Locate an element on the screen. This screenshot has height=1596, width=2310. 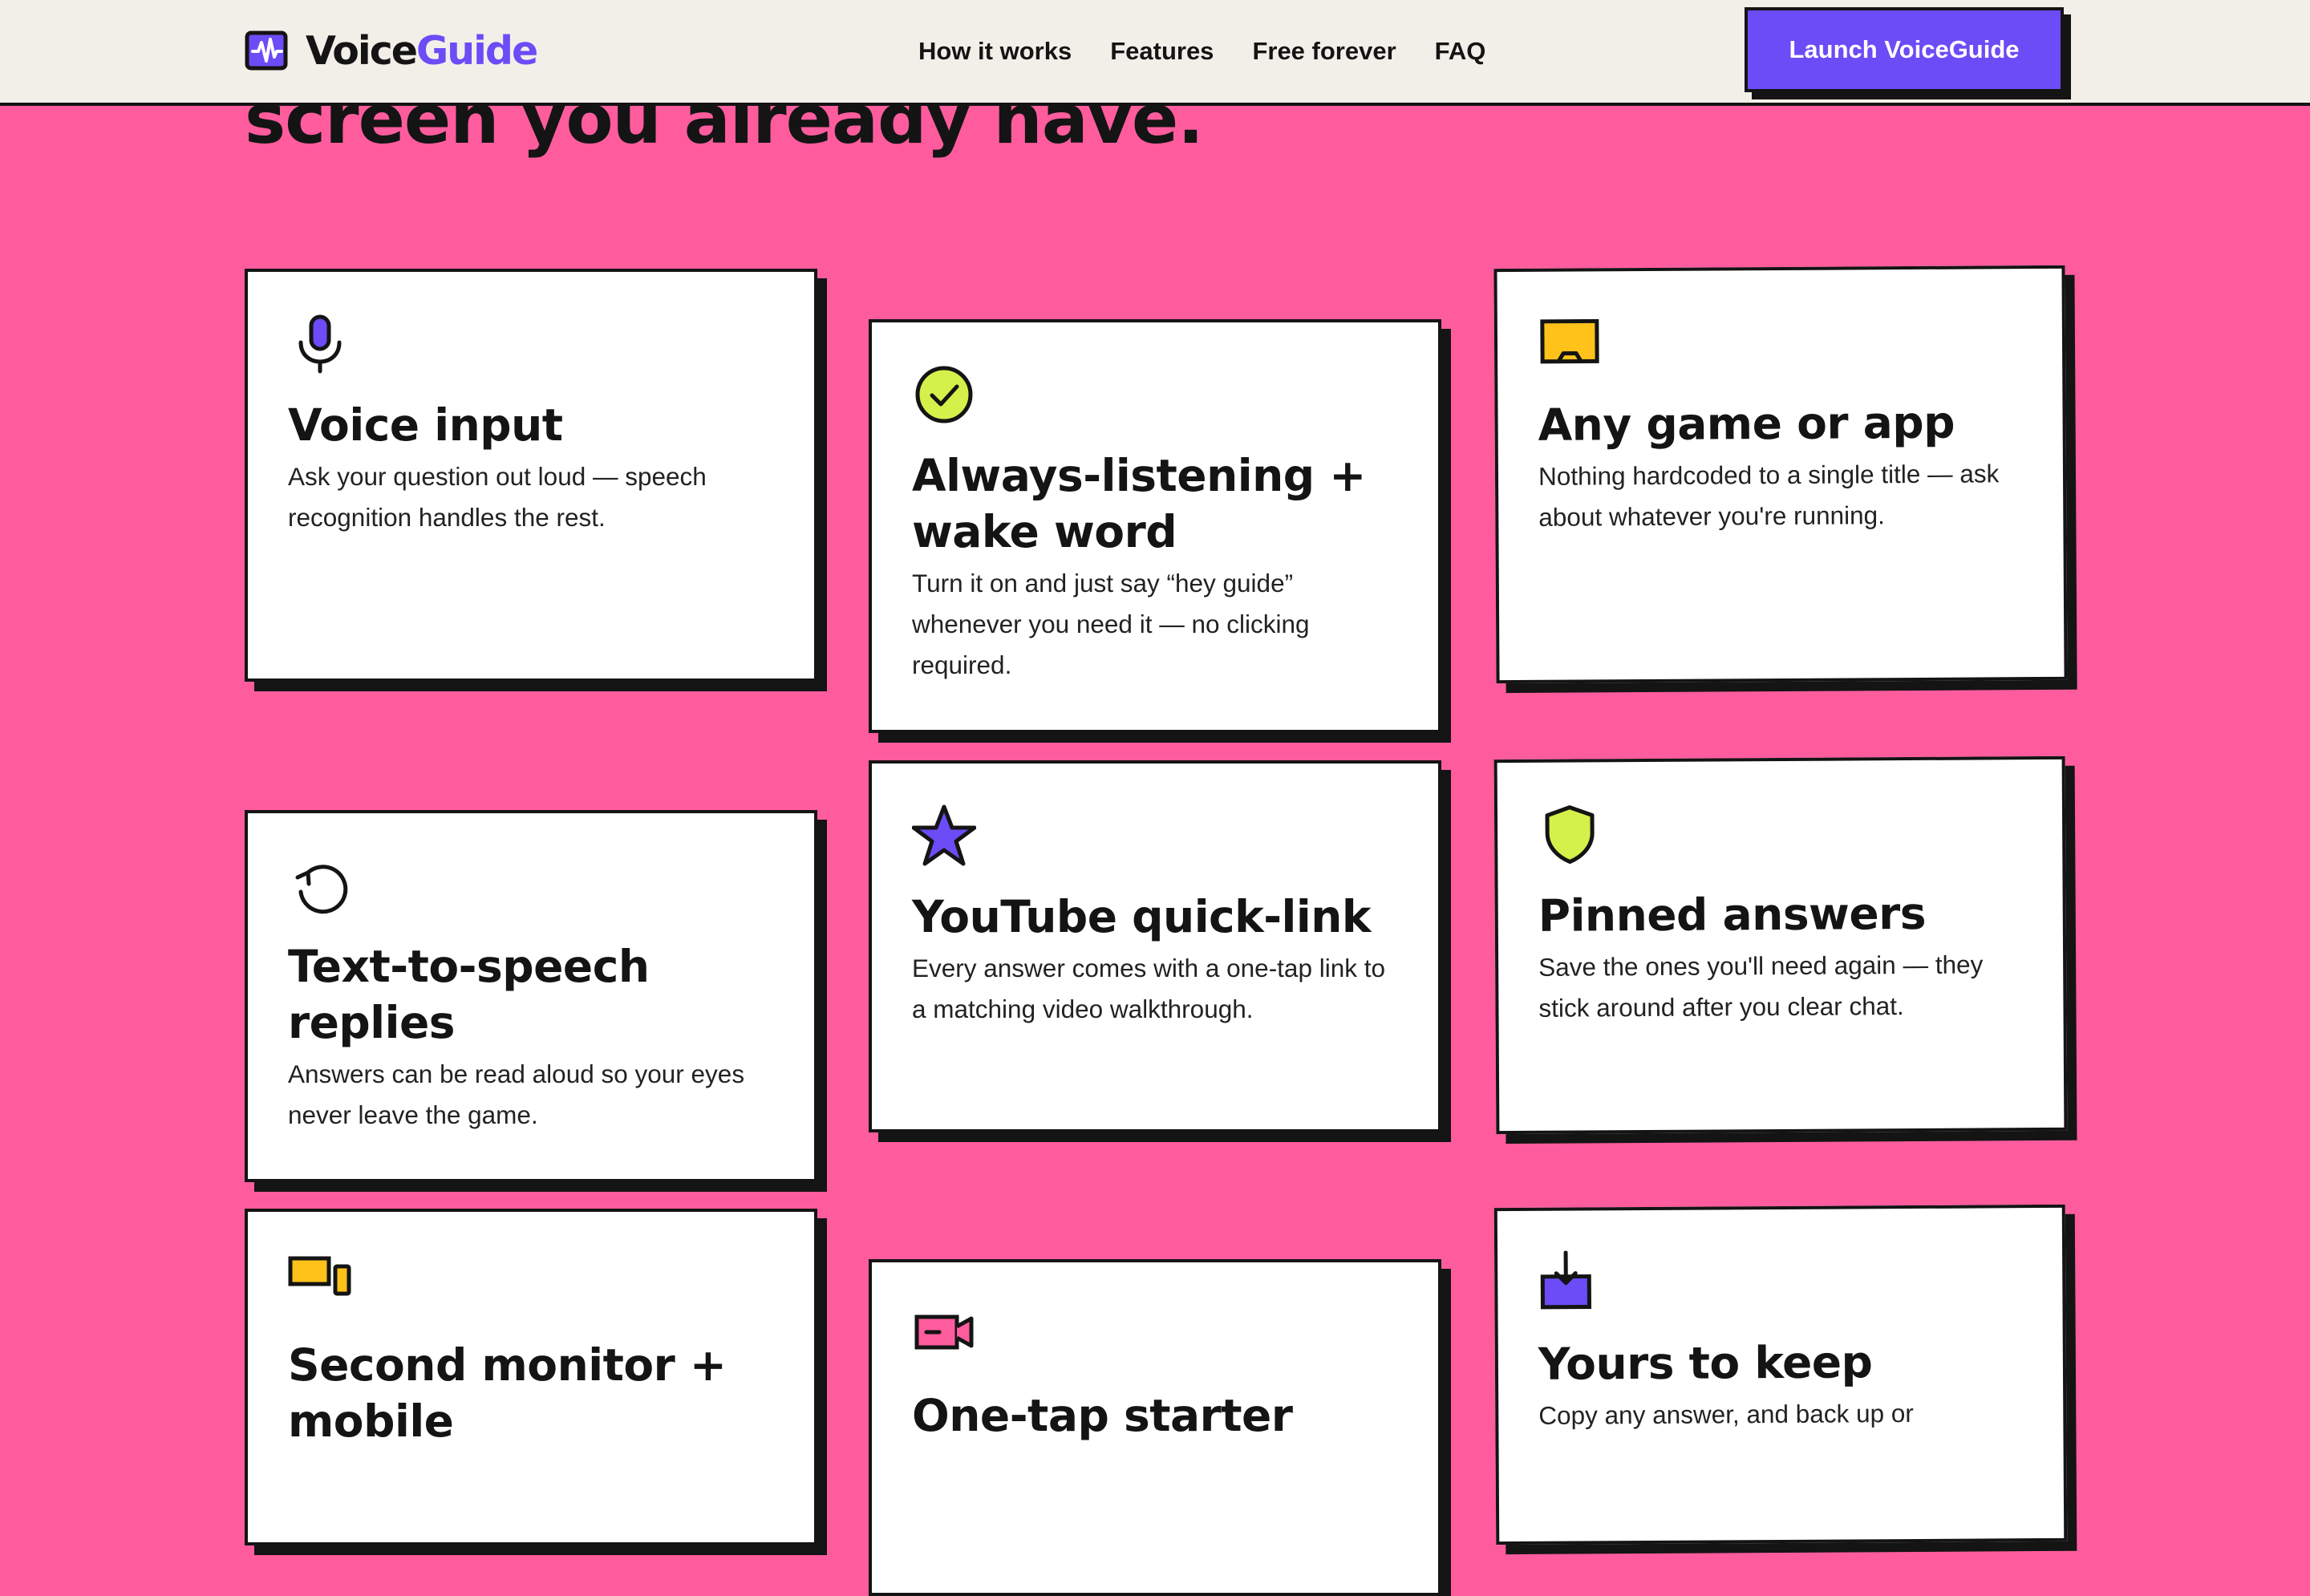
logo-word-voice: Voice is located at coordinates (361, 51).